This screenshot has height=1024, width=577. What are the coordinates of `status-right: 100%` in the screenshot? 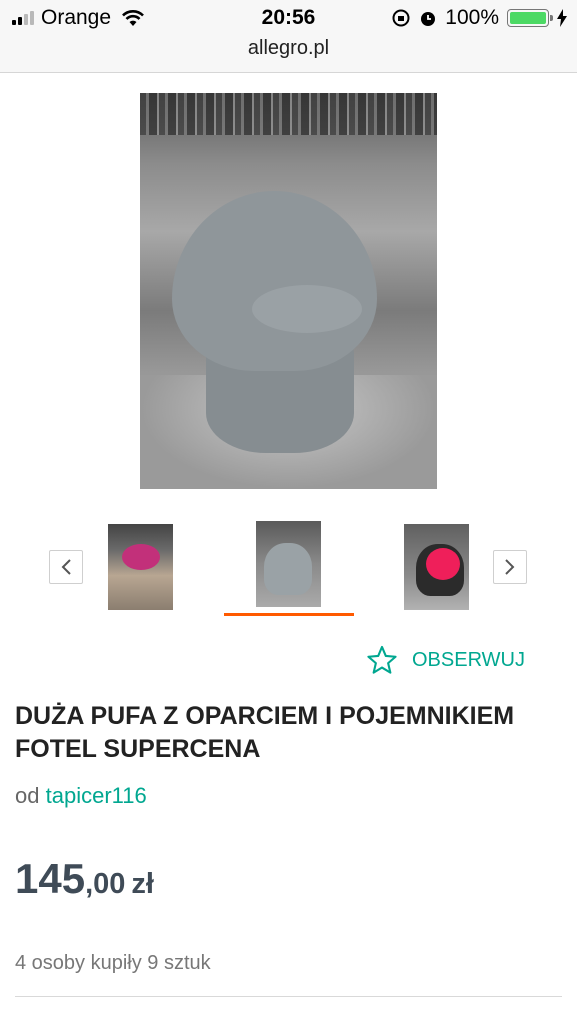 It's located at (479, 18).